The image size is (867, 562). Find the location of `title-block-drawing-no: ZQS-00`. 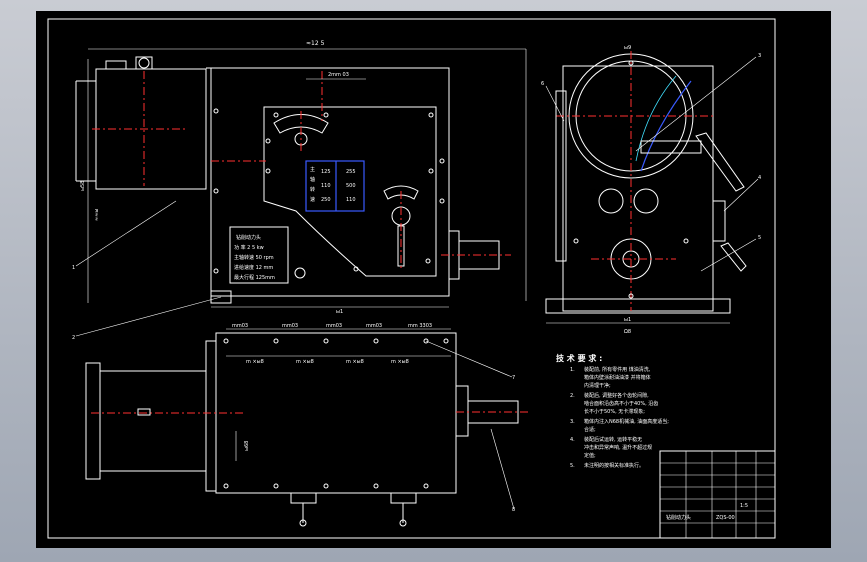

title-block-drawing-no: ZQS-00 is located at coordinates (725, 518).